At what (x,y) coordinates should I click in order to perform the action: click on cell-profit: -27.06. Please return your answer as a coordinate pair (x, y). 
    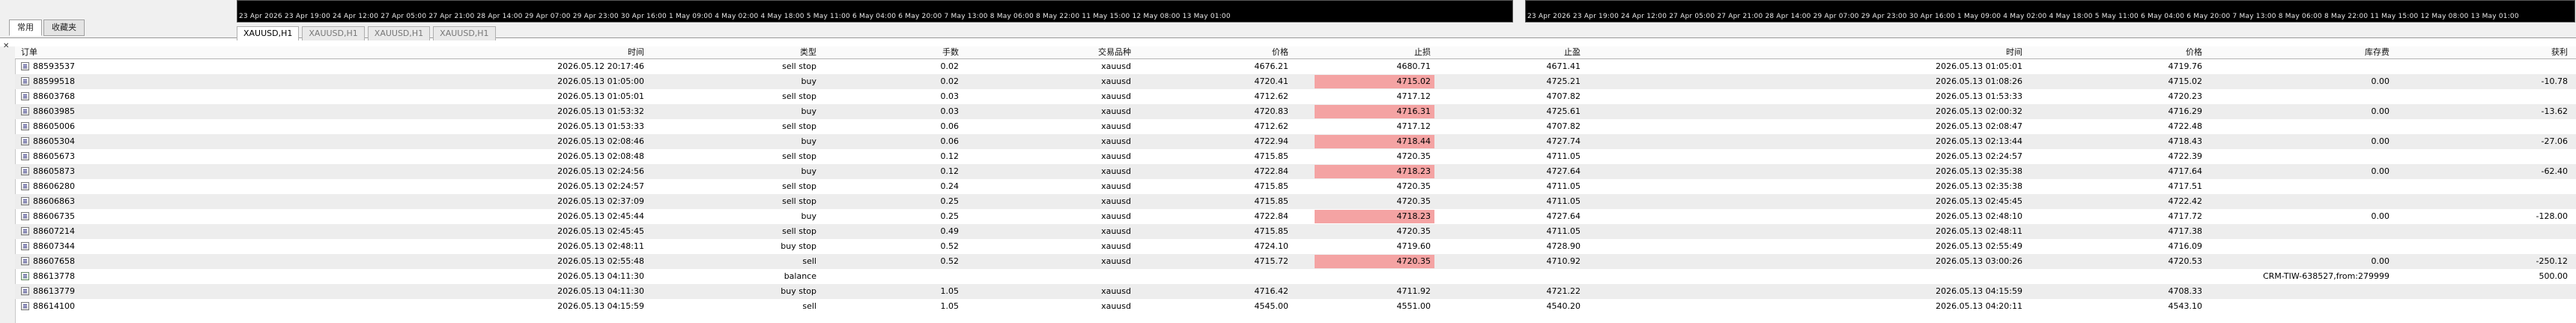
    Looking at the image, I should click on (2555, 141).